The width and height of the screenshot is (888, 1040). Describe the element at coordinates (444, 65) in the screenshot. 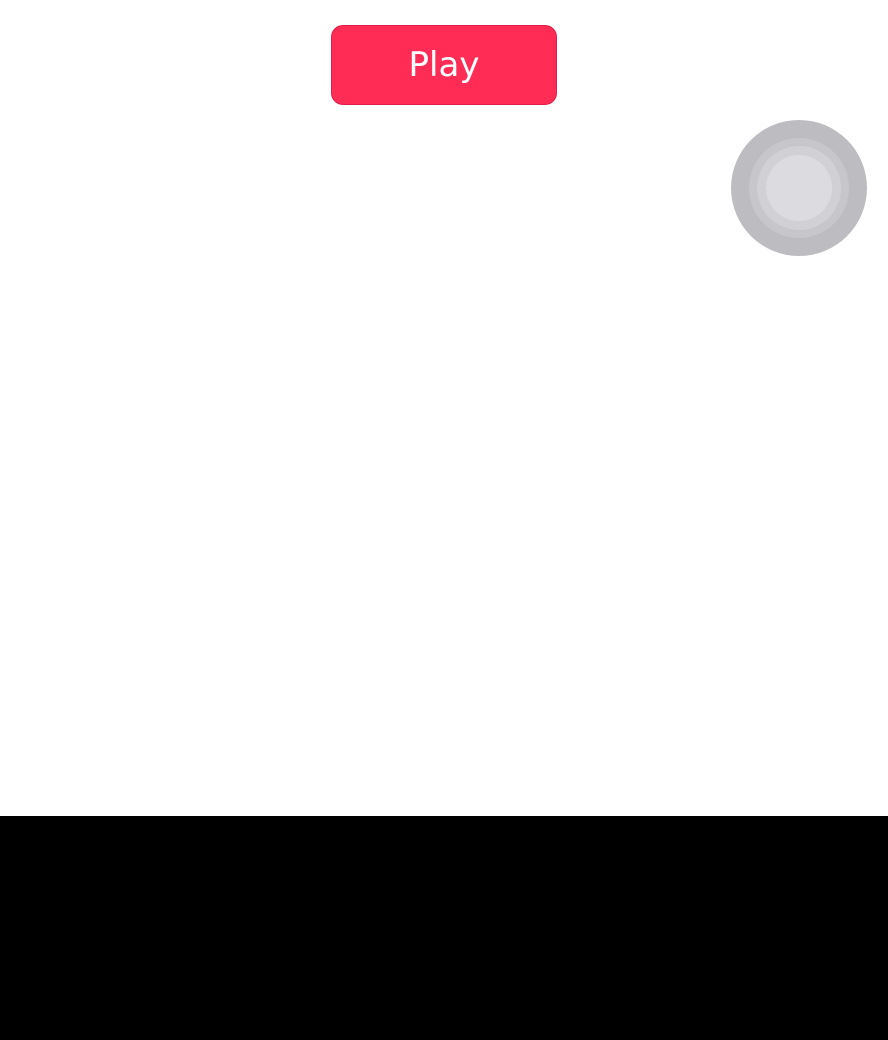

I see `play-button: Play` at that location.